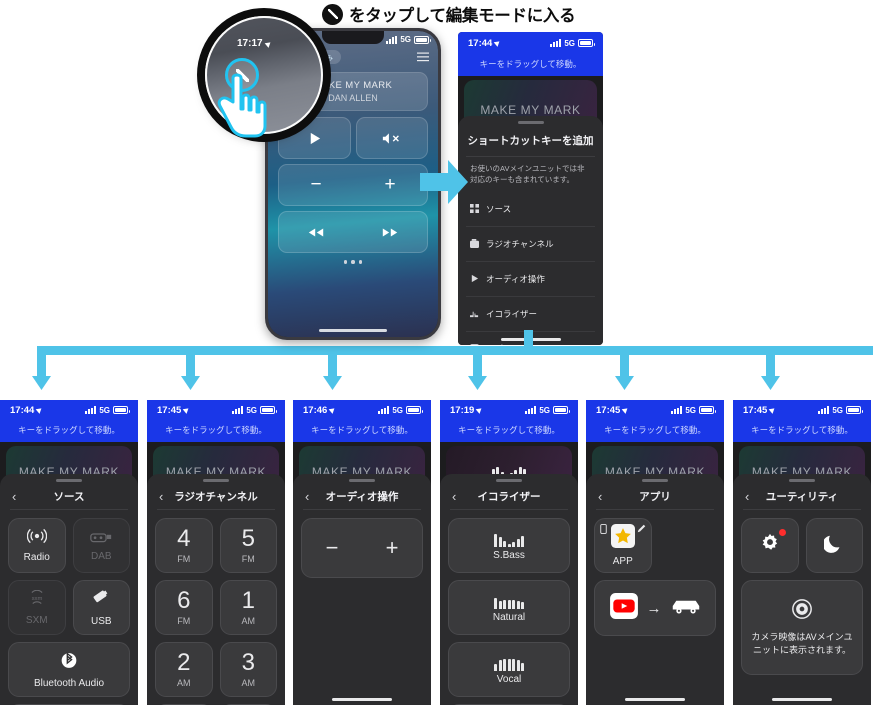 This screenshot has height=705, width=873. Describe the element at coordinates (509, 545) in the screenshot. I see `eq-preset-sbass: S.Bass` at that location.